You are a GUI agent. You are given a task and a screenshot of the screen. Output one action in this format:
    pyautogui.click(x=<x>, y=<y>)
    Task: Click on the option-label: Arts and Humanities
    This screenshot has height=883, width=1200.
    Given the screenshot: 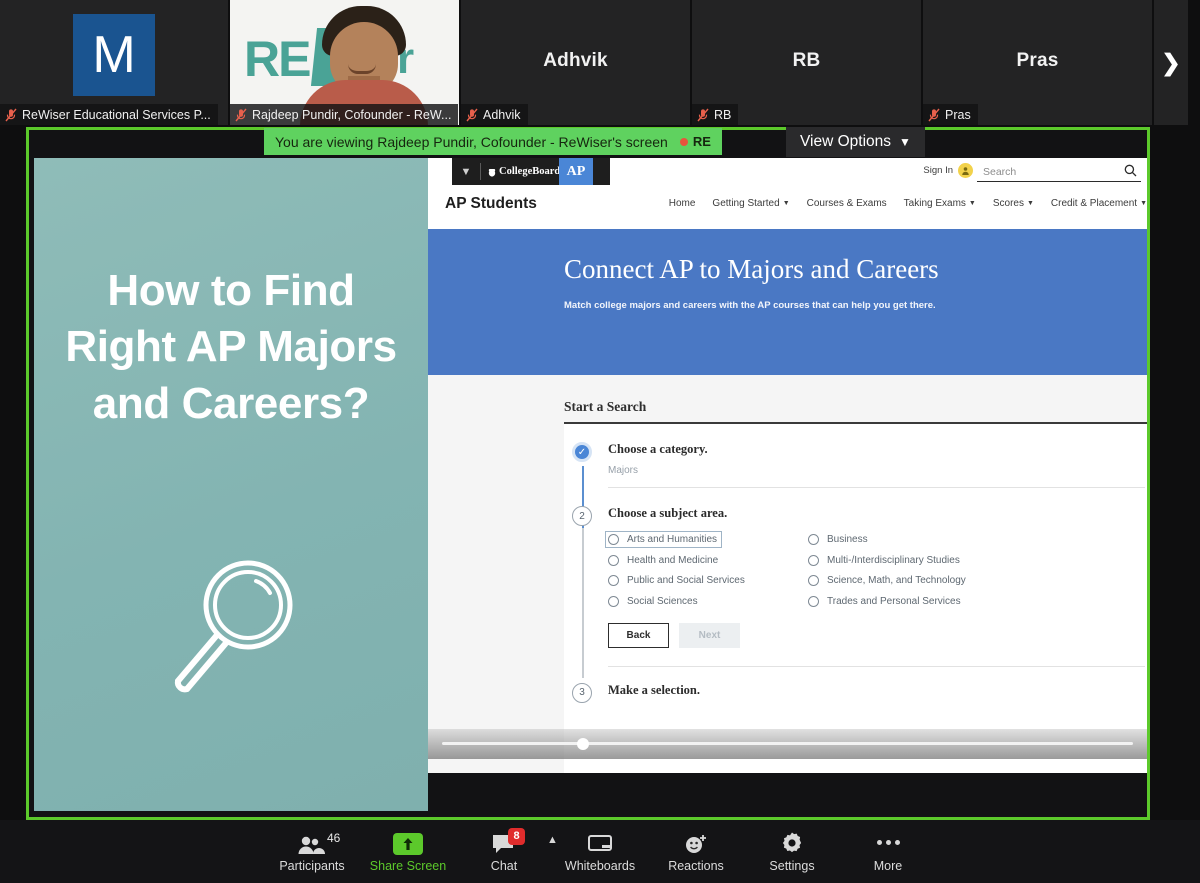 What is the action you would take?
    pyautogui.click(x=672, y=539)
    